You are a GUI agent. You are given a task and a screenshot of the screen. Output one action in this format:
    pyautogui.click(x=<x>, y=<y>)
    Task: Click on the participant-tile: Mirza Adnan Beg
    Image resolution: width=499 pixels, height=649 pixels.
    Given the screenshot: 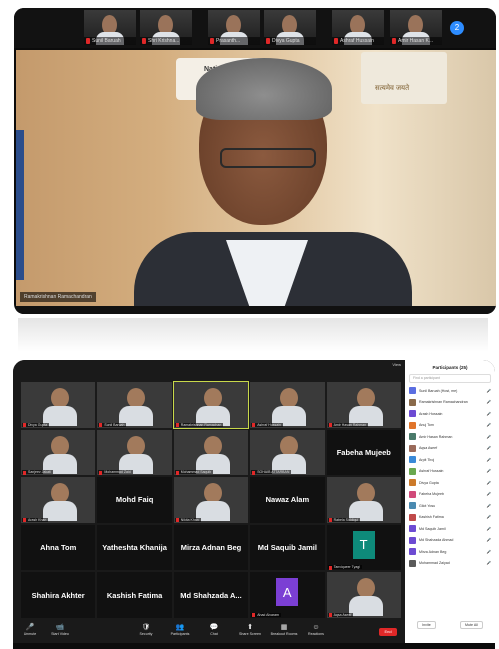 What is the action you would take?
    pyautogui.click(x=211, y=547)
    